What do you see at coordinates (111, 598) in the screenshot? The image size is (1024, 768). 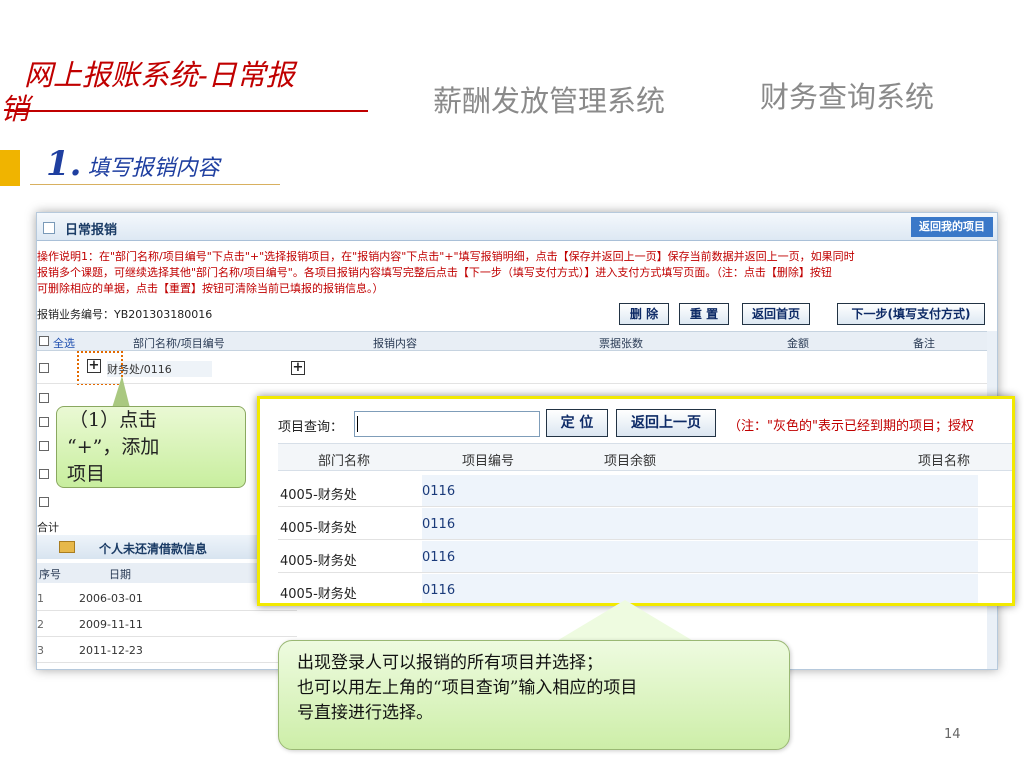 I see `loan-row-date: 2006-03-01` at bounding box center [111, 598].